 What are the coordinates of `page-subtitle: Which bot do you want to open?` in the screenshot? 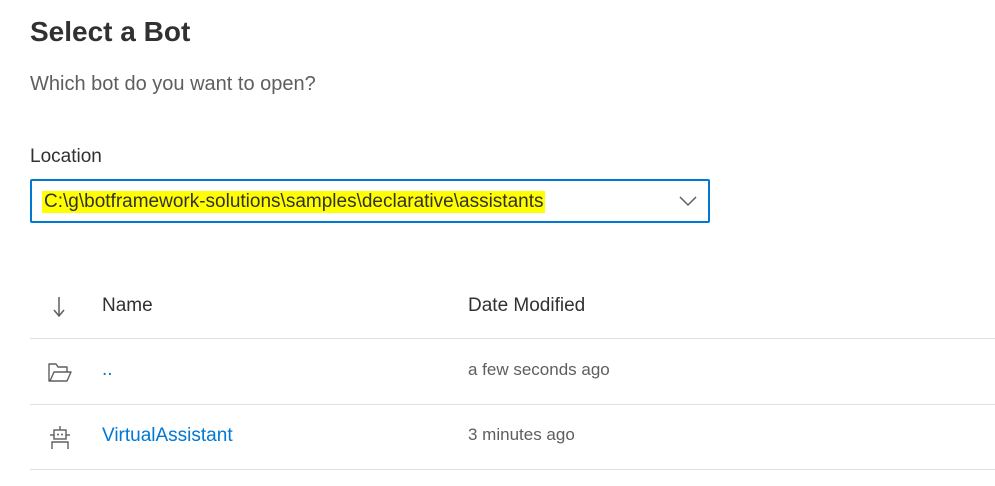 It's located at (173, 84).